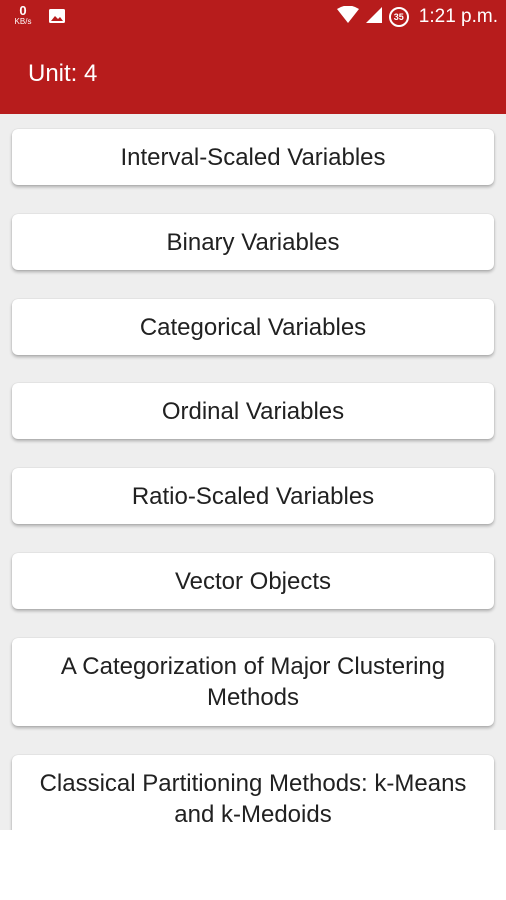 Image resolution: width=506 pixels, height=900 pixels. What do you see at coordinates (63, 73) in the screenshot?
I see `page-title: Unit: 4` at bounding box center [63, 73].